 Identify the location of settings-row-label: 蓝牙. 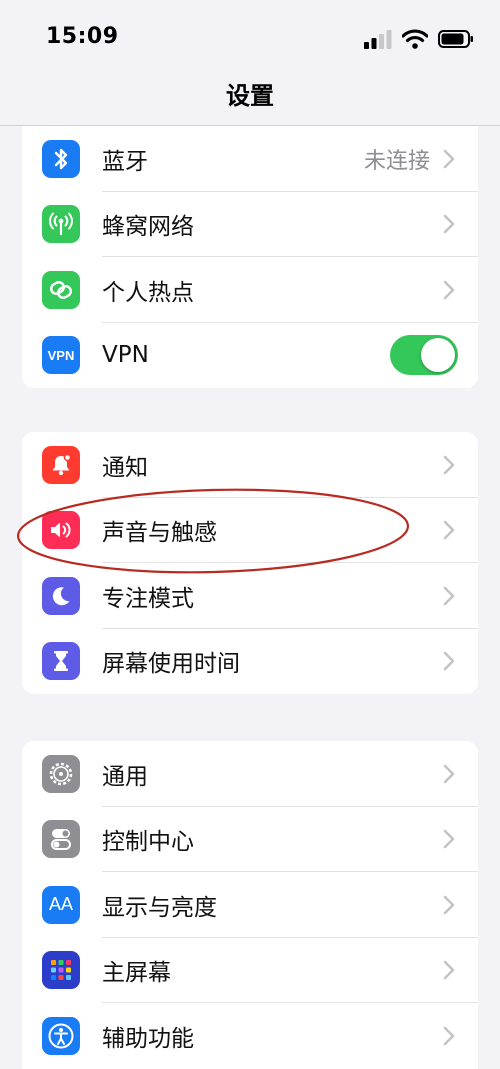
(125, 161).